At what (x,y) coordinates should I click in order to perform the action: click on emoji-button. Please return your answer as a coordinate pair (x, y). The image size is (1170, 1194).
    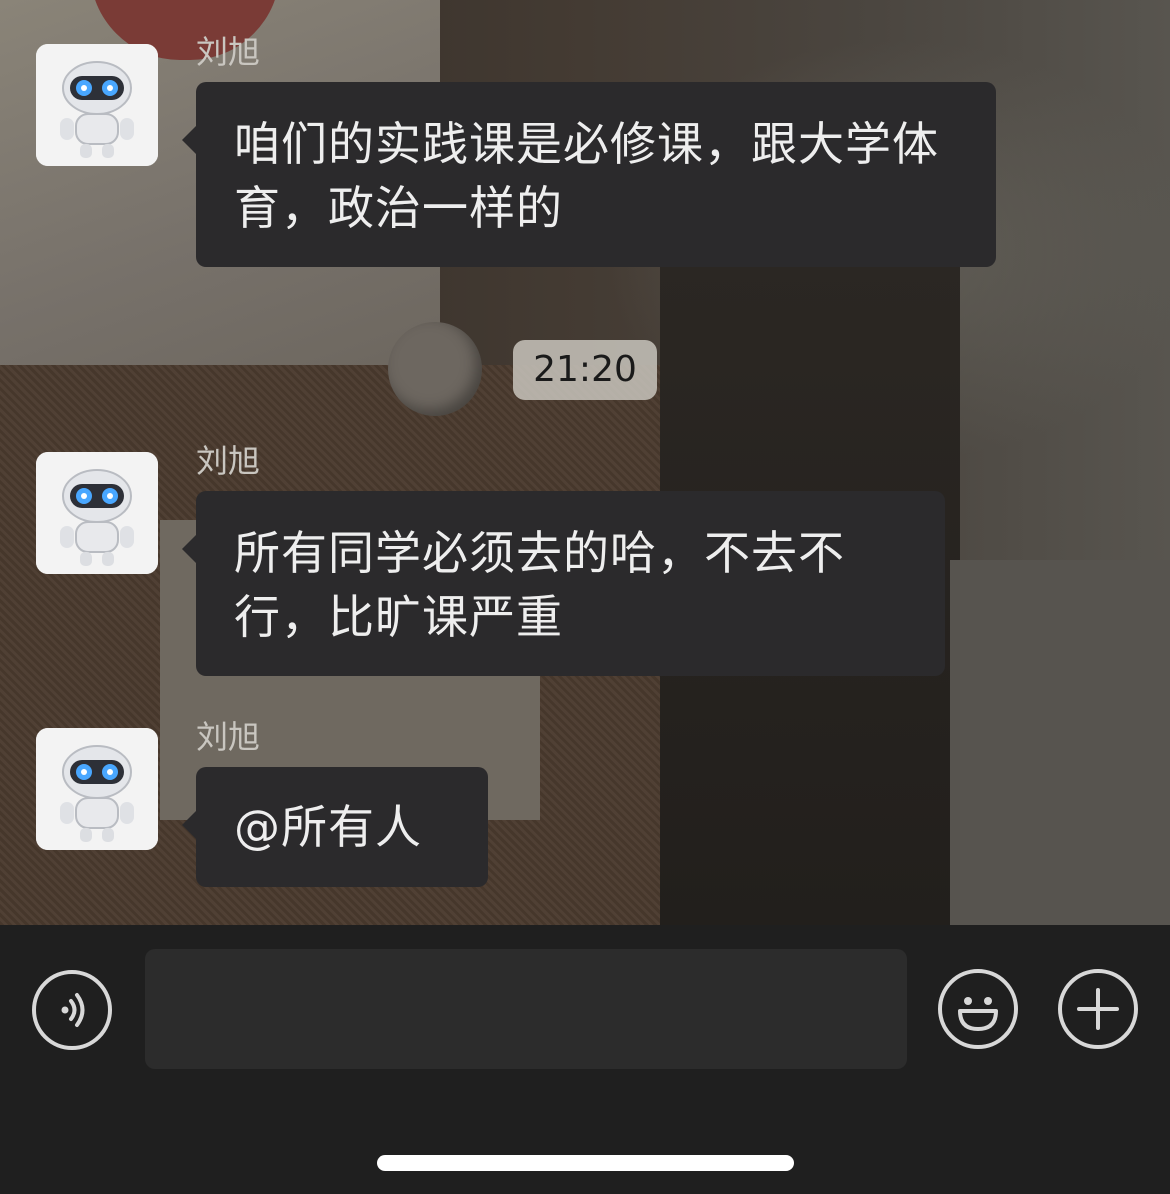
    Looking at the image, I should click on (978, 1009).